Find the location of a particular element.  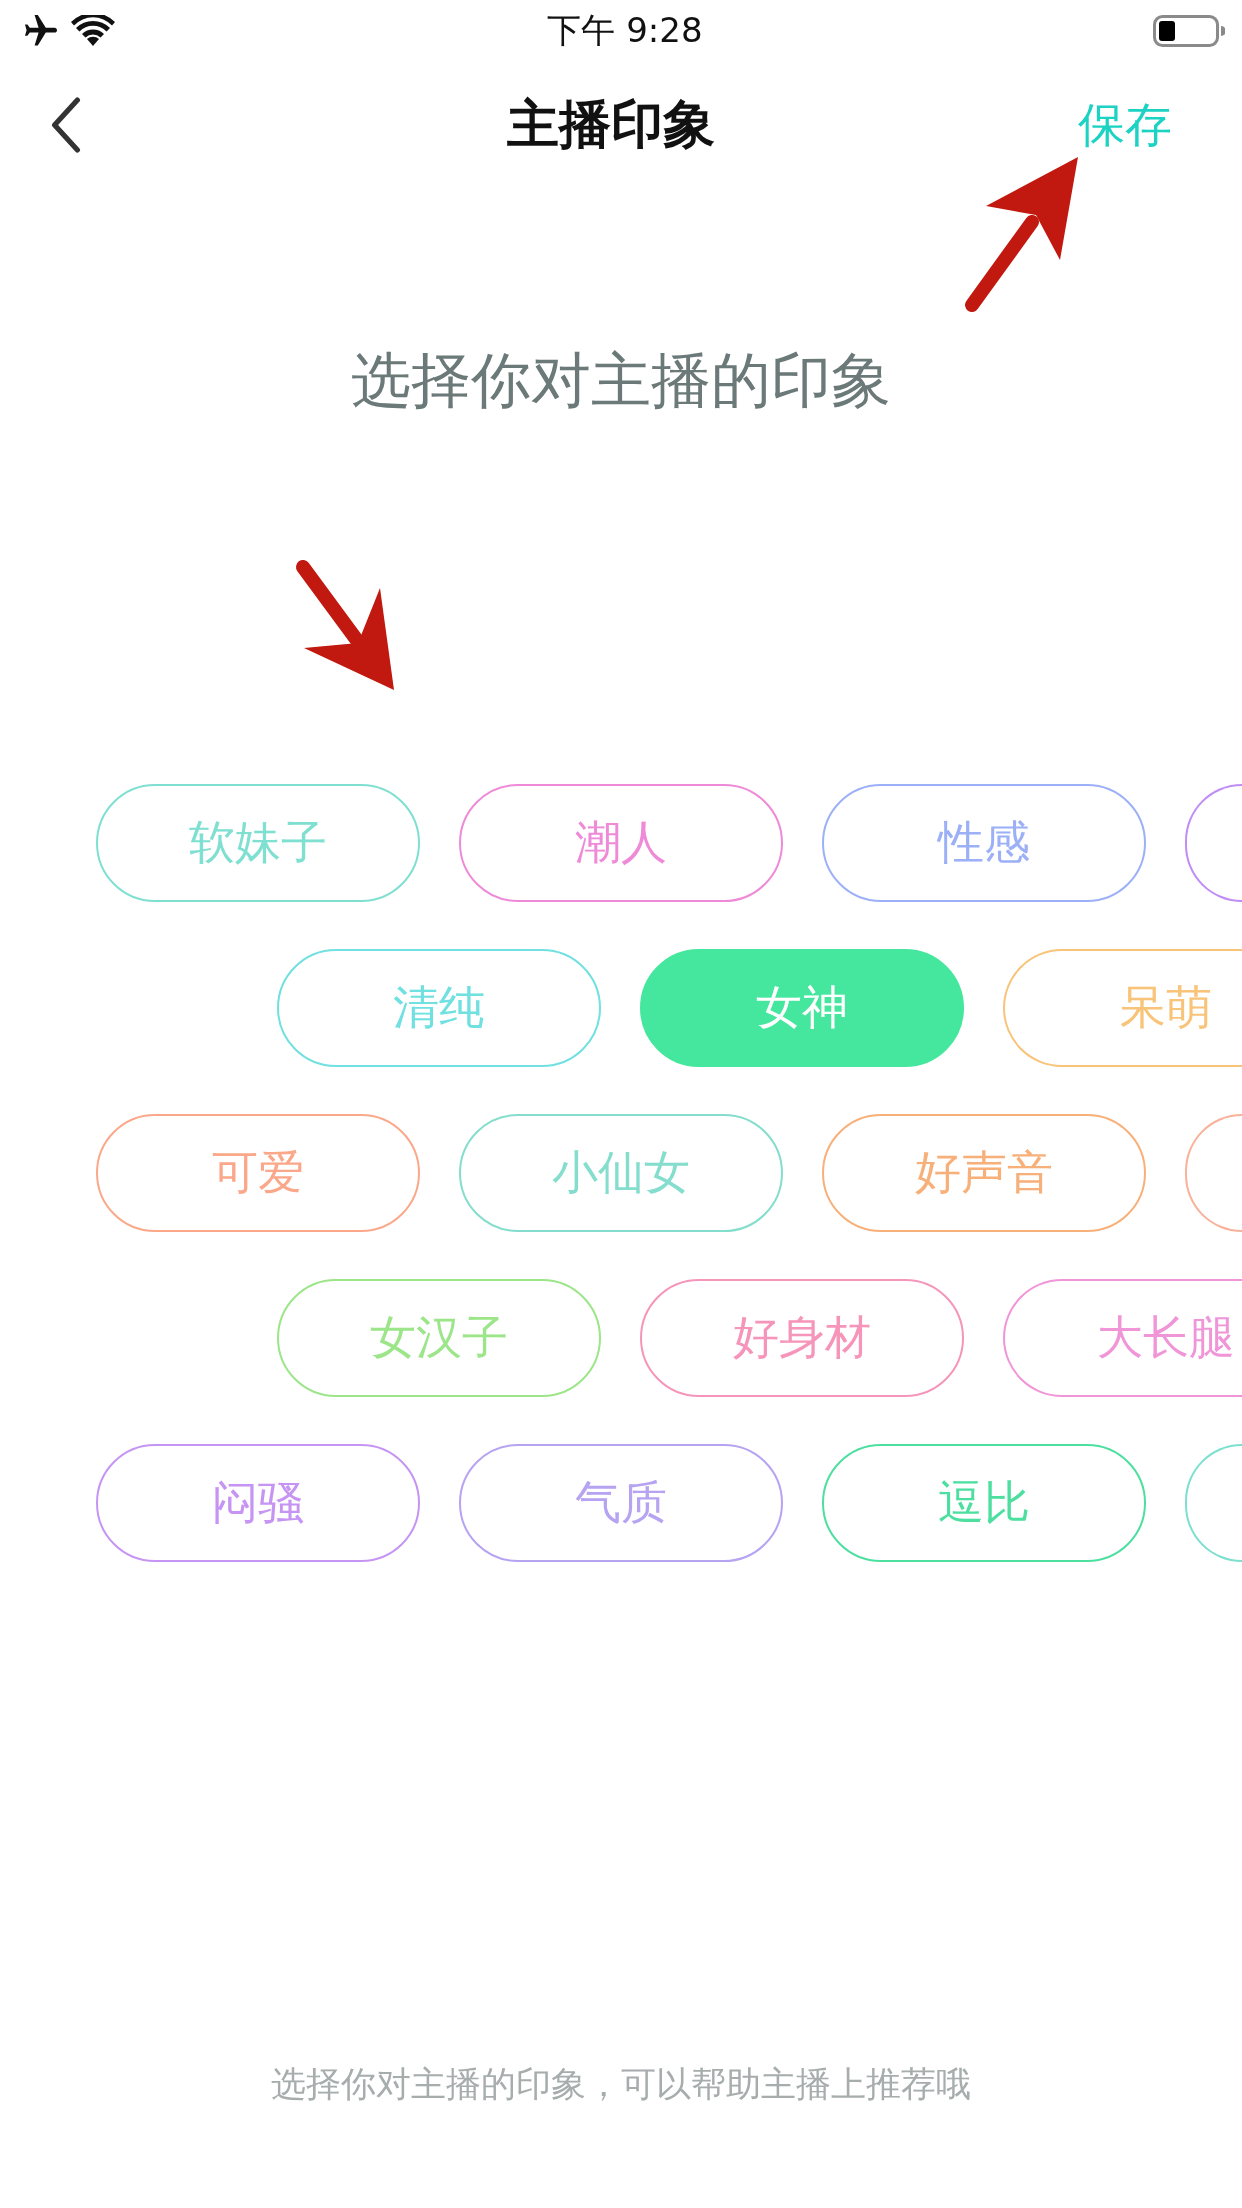

impression-tag: 女神 is located at coordinates (802, 1008).